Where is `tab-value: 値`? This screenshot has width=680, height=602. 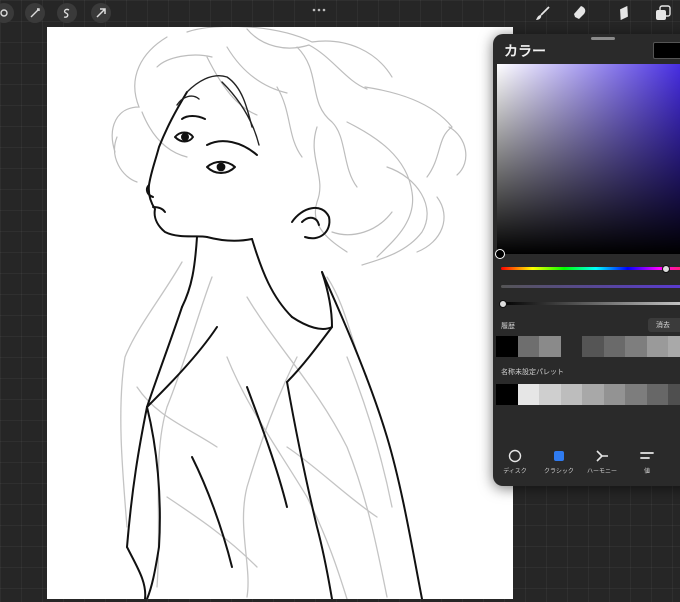
tab-value: 値 is located at coordinates (647, 462).